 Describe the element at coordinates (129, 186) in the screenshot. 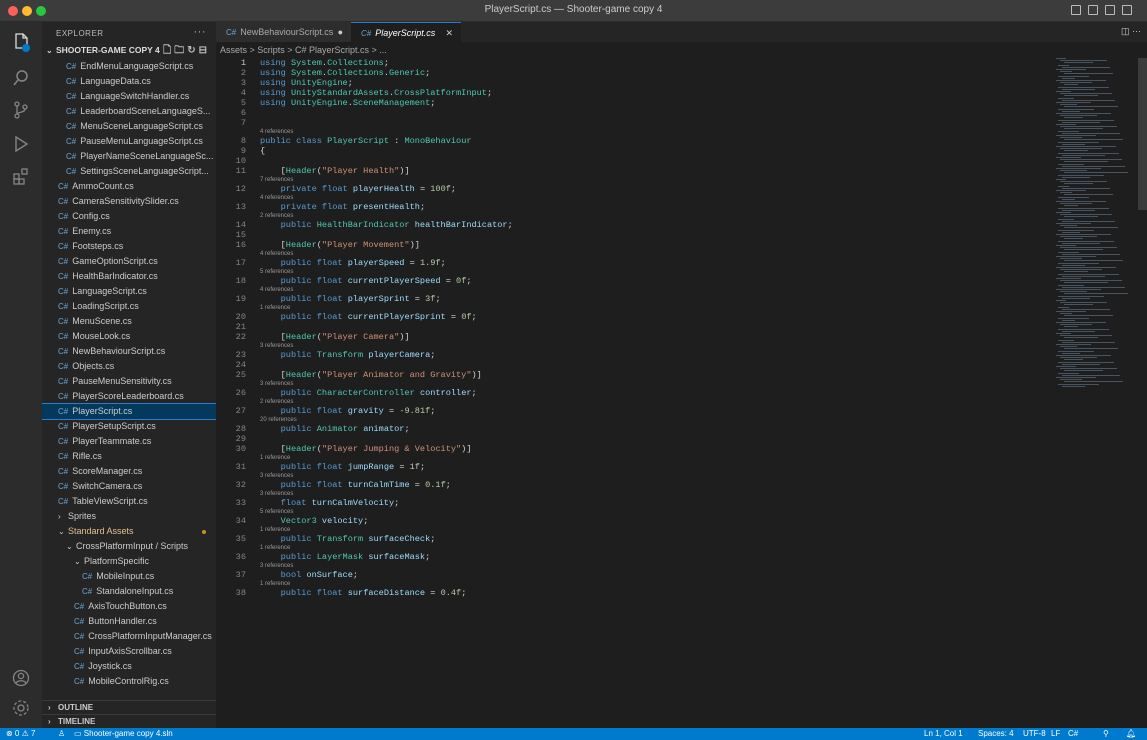

I see `file-item: C# AmmoCount.cs` at that location.